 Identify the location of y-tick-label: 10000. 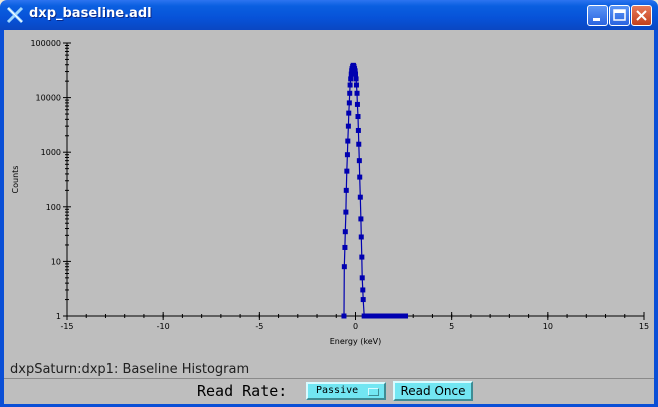
(48, 98).